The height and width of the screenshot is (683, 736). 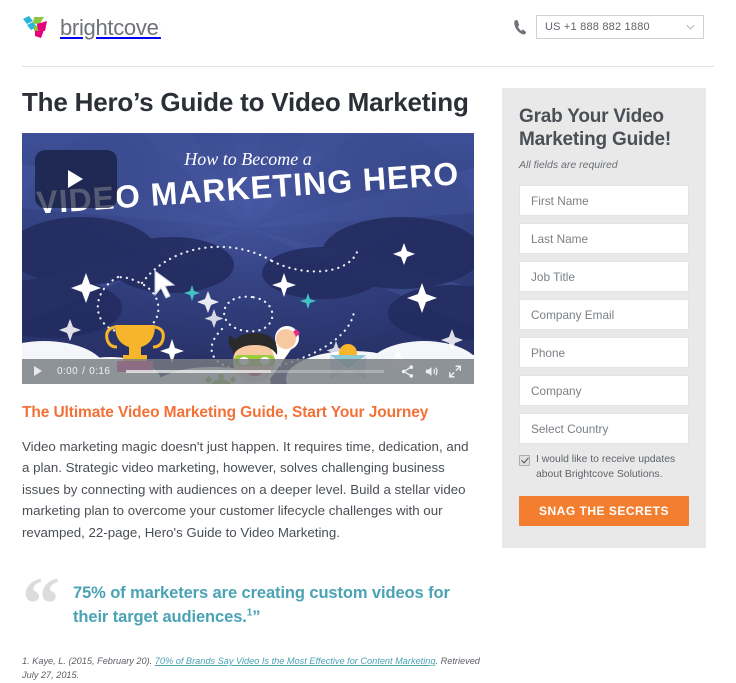 What do you see at coordinates (256, 616) in the screenshot?
I see `close-quote-icon: ”` at bounding box center [256, 616].